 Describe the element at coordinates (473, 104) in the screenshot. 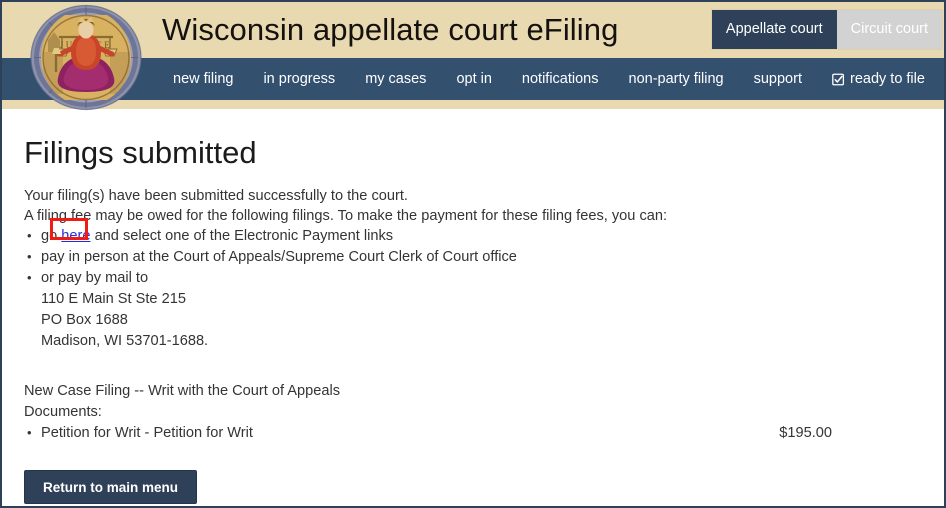

I see `header-accent-strip` at that location.